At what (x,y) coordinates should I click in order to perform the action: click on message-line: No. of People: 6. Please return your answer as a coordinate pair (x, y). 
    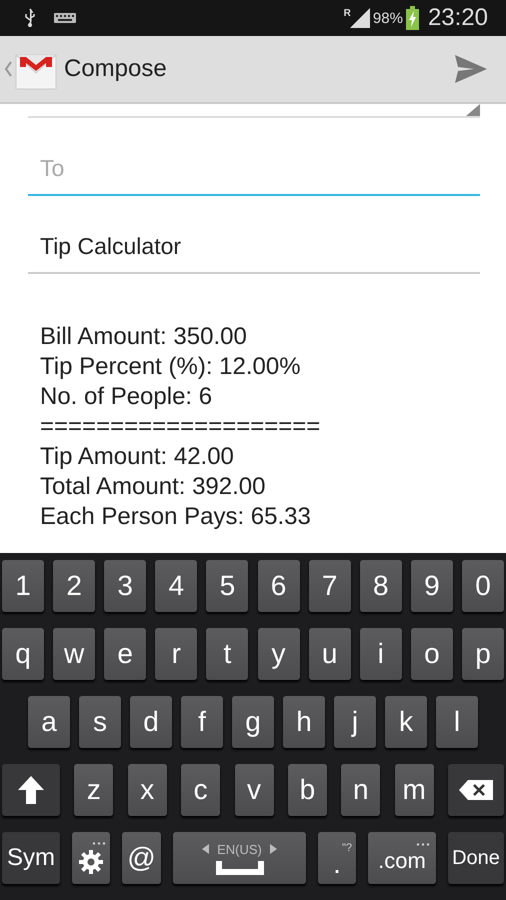
    Looking at the image, I should click on (127, 397).